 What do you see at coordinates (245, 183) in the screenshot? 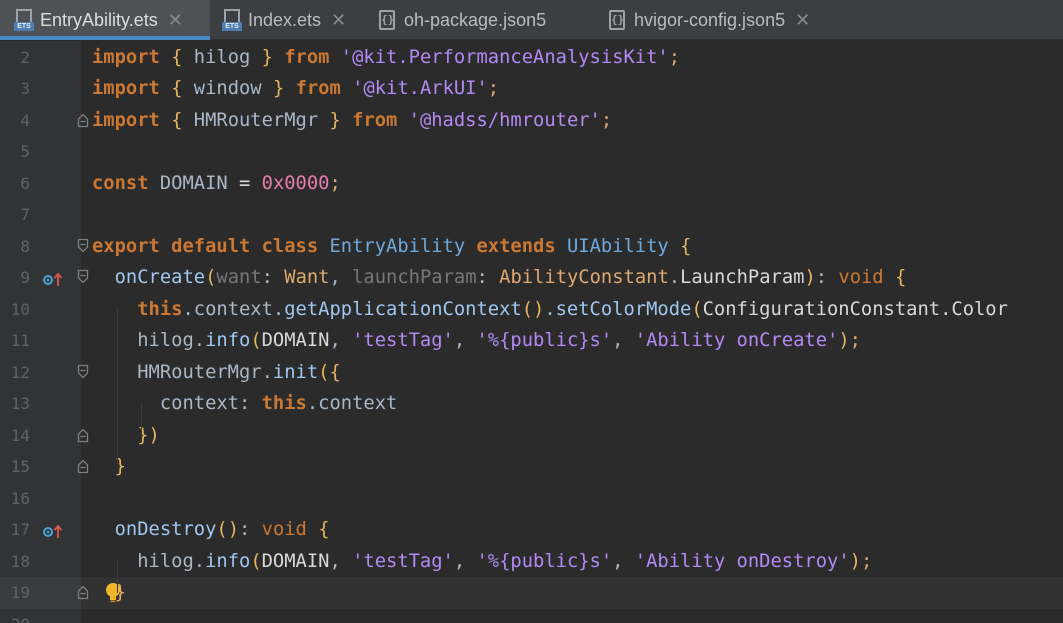
I see `code-token: =` at bounding box center [245, 183].